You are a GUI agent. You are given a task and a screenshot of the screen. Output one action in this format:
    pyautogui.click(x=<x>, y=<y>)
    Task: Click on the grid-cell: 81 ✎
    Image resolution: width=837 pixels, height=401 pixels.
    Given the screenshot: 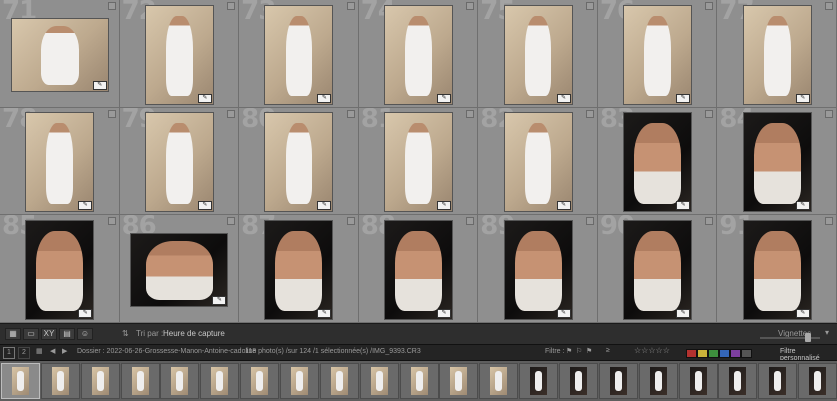 What is the action you would take?
    pyautogui.click(x=418, y=161)
    